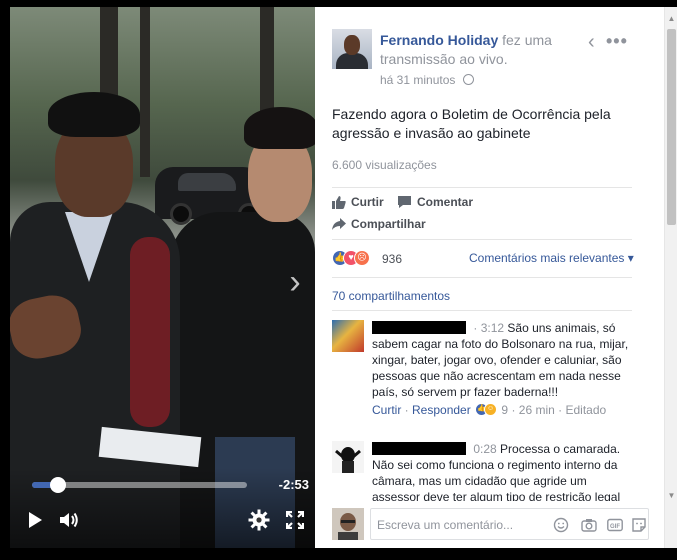 This screenshot has width=677, height=560. What do you see at coordinates (150, 332) in the screenshot?
I see `person-left-sleeve` at bounding box center [150, 332].